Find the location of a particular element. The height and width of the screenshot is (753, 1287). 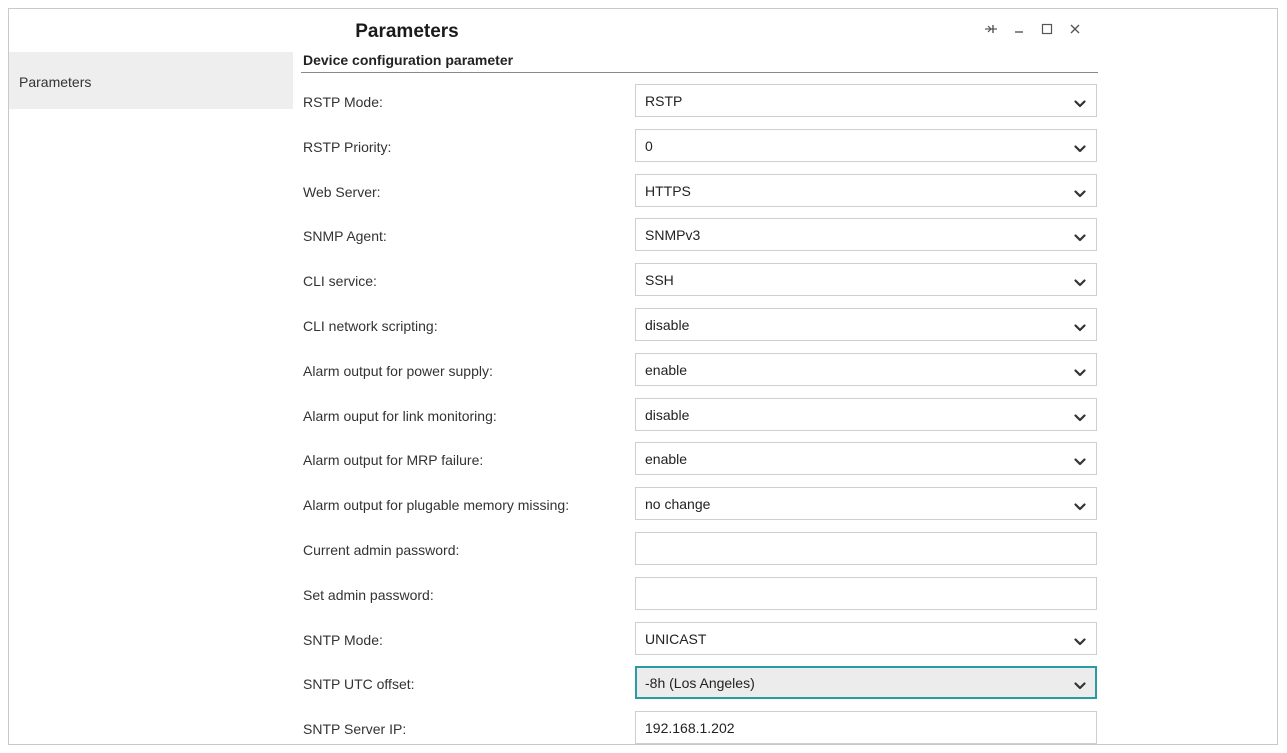

minimize-icon is located at coordinates (1019, 29).